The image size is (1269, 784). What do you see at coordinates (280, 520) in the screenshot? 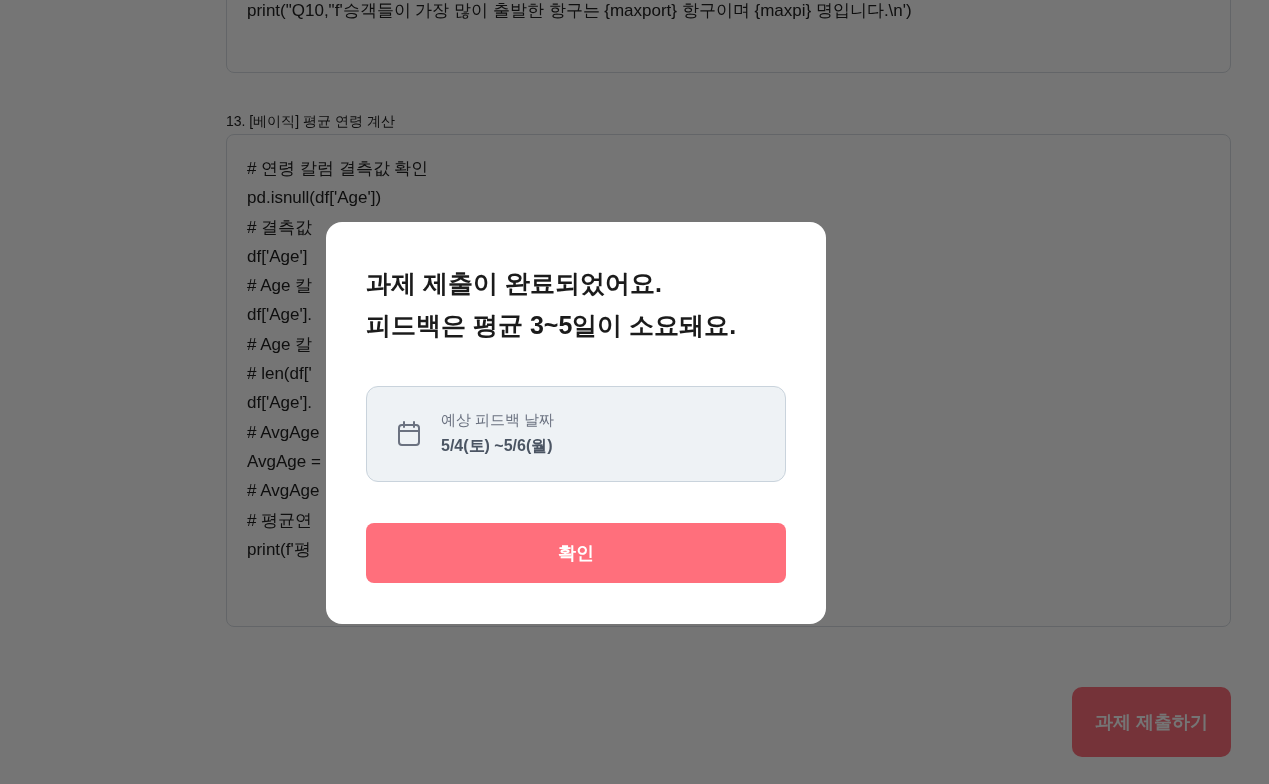
I see `code-line: # 평균연` at bounding box center [280, 520].